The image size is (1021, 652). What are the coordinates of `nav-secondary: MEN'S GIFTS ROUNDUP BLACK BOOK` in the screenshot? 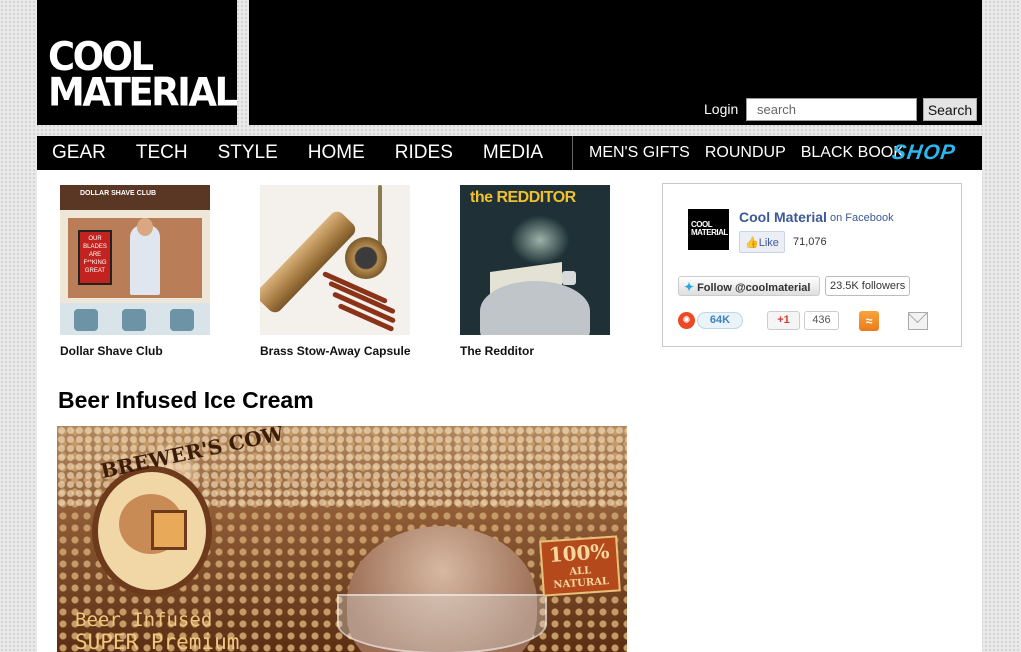 It's located at (754, 153).